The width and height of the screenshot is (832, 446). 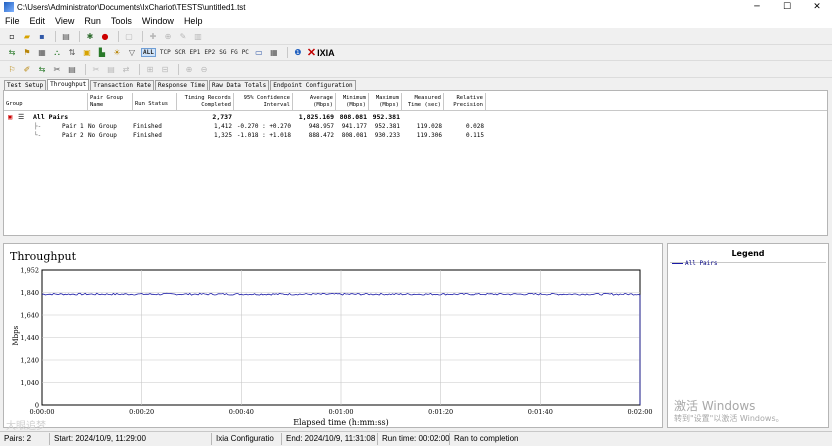 What do you see at coordinates (27, 69) in the screenshot?
I see `pencil-icon: ✐` at bounding box center [27, 69].